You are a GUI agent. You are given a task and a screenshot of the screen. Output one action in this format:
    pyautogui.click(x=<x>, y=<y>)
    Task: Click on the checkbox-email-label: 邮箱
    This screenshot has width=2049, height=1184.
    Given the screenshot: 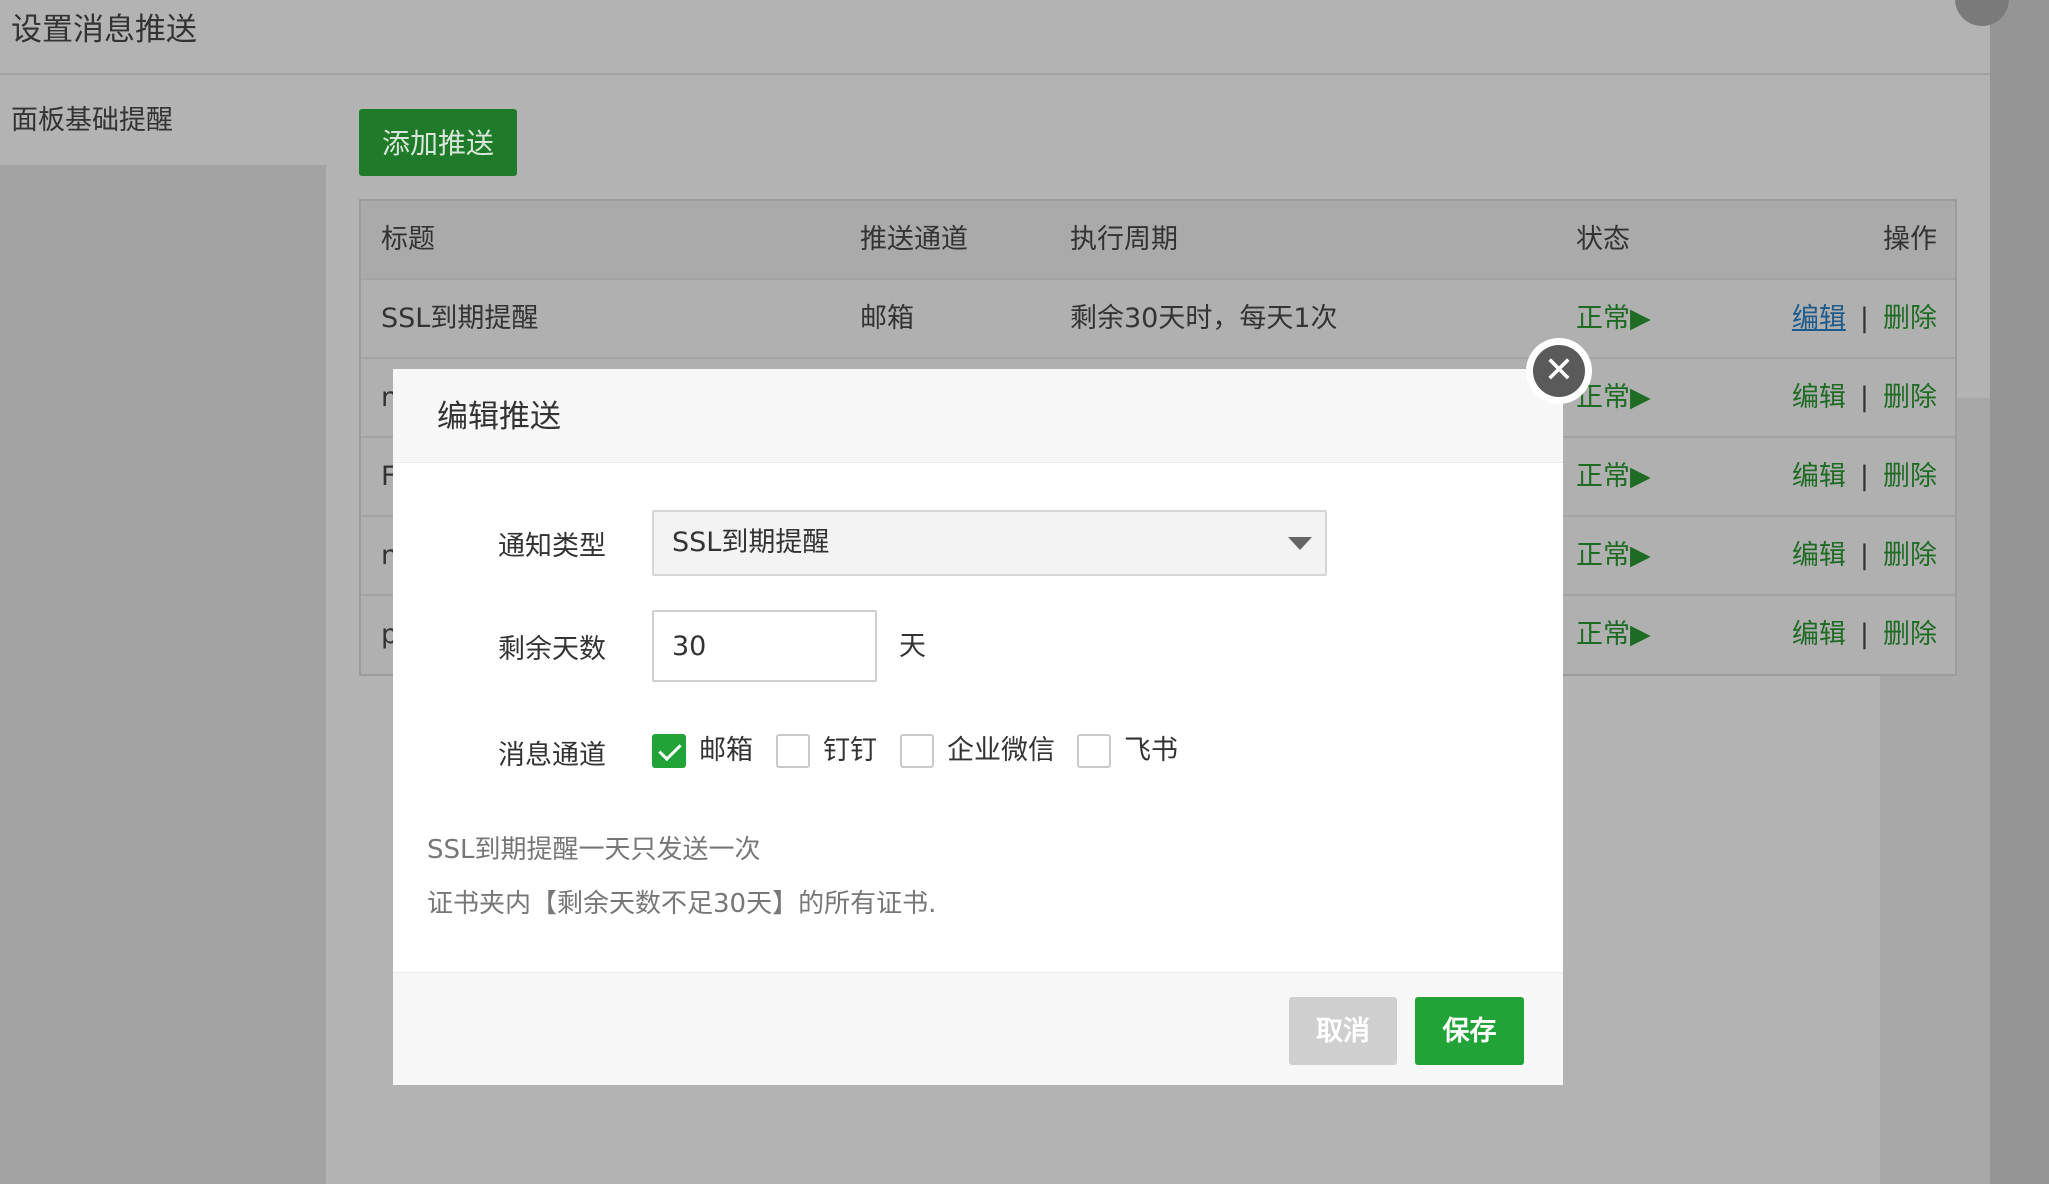 What is the action you would take?
    pyautogui.click(x=726, y=750)
    